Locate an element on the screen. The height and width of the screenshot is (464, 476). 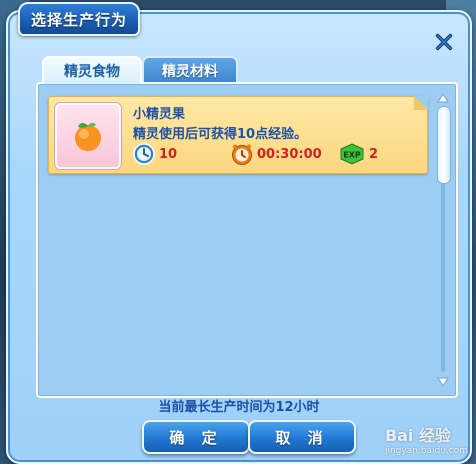
tab-spirit-food-label: 精灵食物 is located at coordinates (92, 72).